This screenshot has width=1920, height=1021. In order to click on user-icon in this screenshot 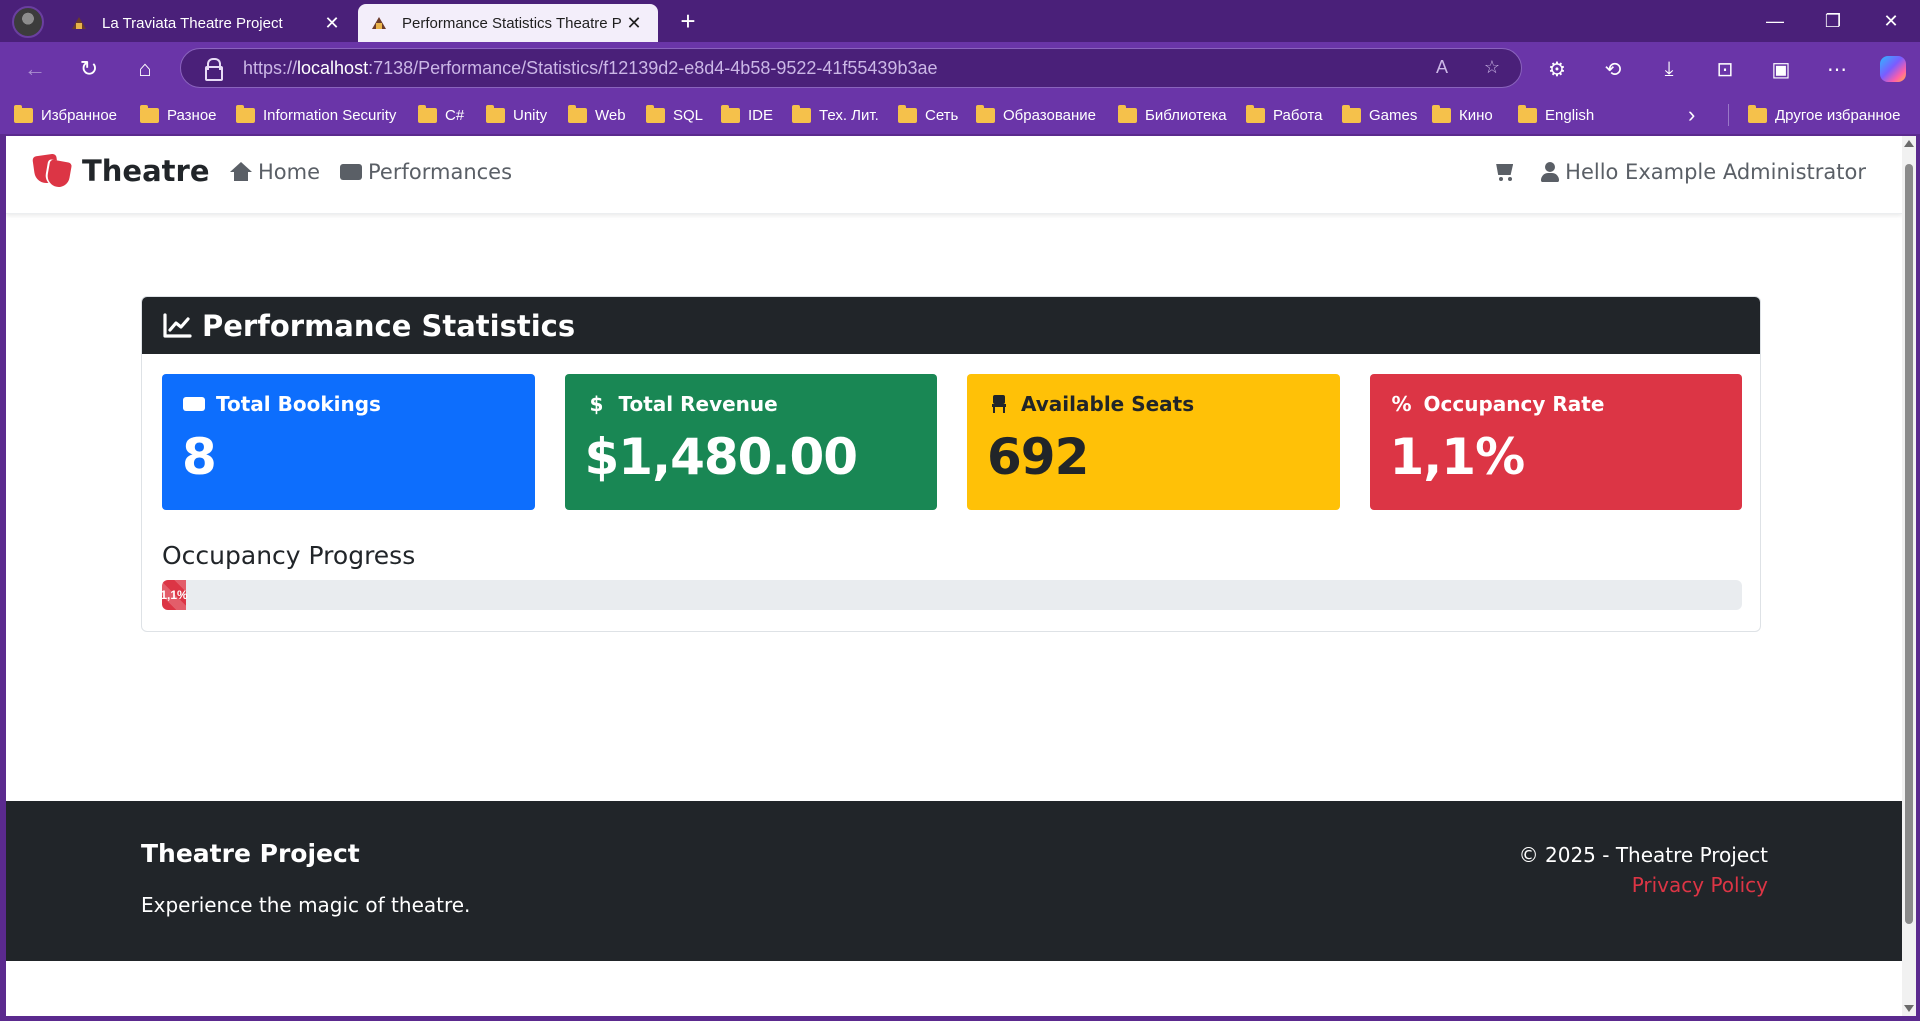, I will do `click(1550, 172)`.